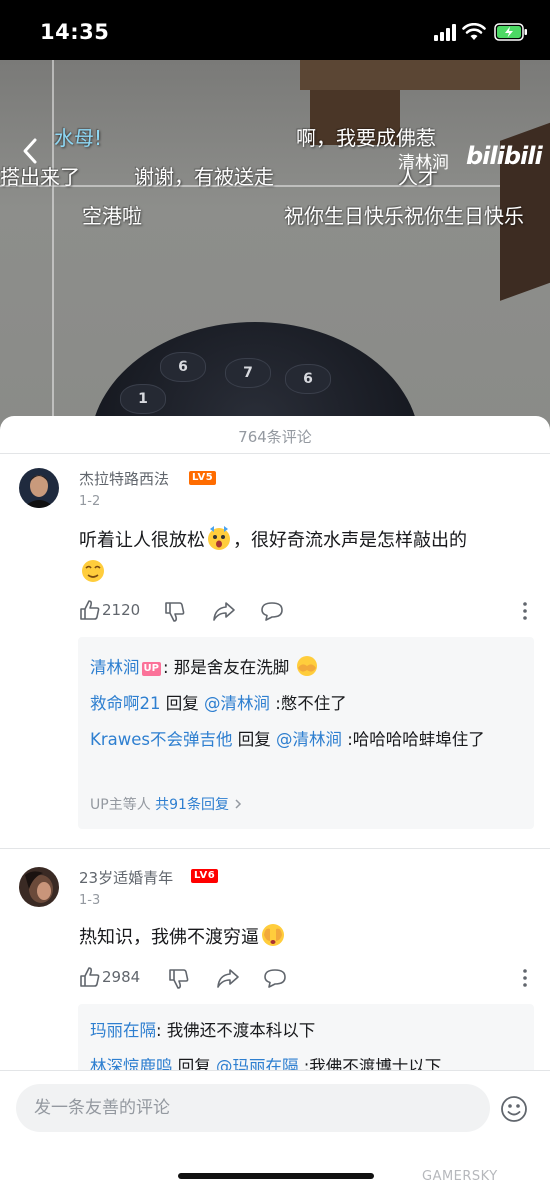  What do you see at coordinates (126, 877) in the screenshot?
I see `comment-username: 23岁适婚青年` at bounding box center [126, 877].